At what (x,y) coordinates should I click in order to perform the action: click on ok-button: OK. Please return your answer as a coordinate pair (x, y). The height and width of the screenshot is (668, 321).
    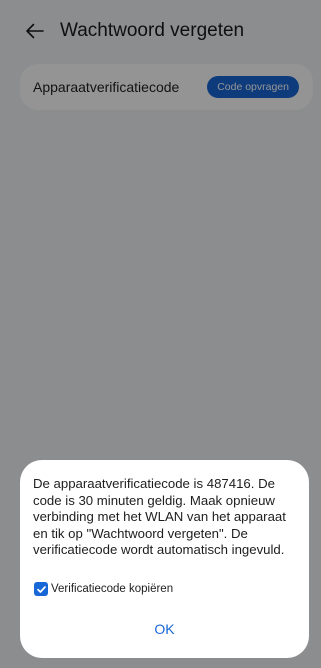
    Looking at the image, I should click on (164, 629).